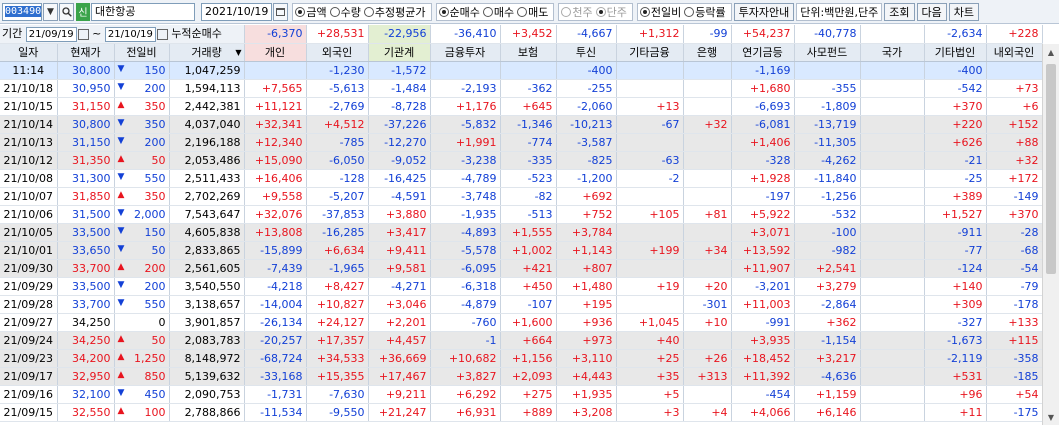 Image resolution: width=1059 pixels, height=425 pixels. I want to click on column-header: 국가, so click(892, 52).